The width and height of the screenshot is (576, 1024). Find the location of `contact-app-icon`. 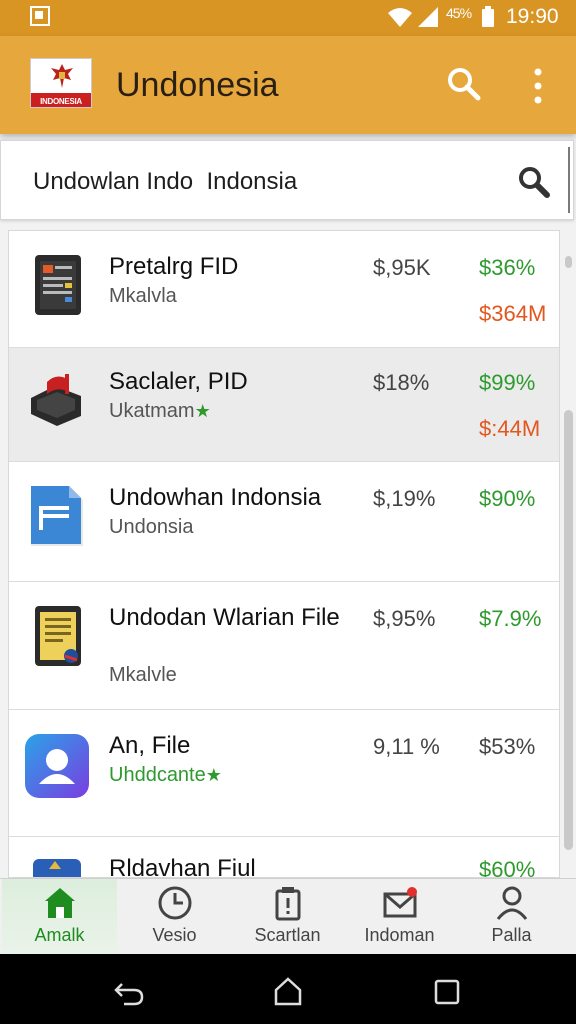

contact-app-icon is located at coordinates (57, 766).